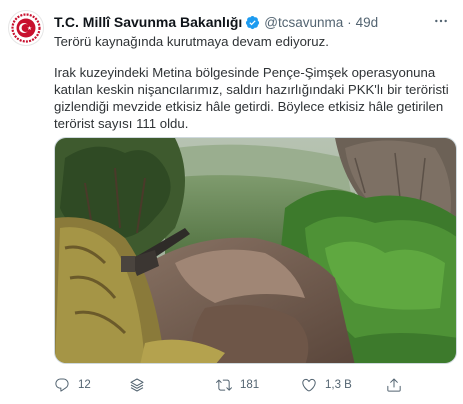 The width and height of the screenshot is (463, 404). Describe the element at coordinates (441, 21) in the screenshot. I see `more-options-icon` at that location.